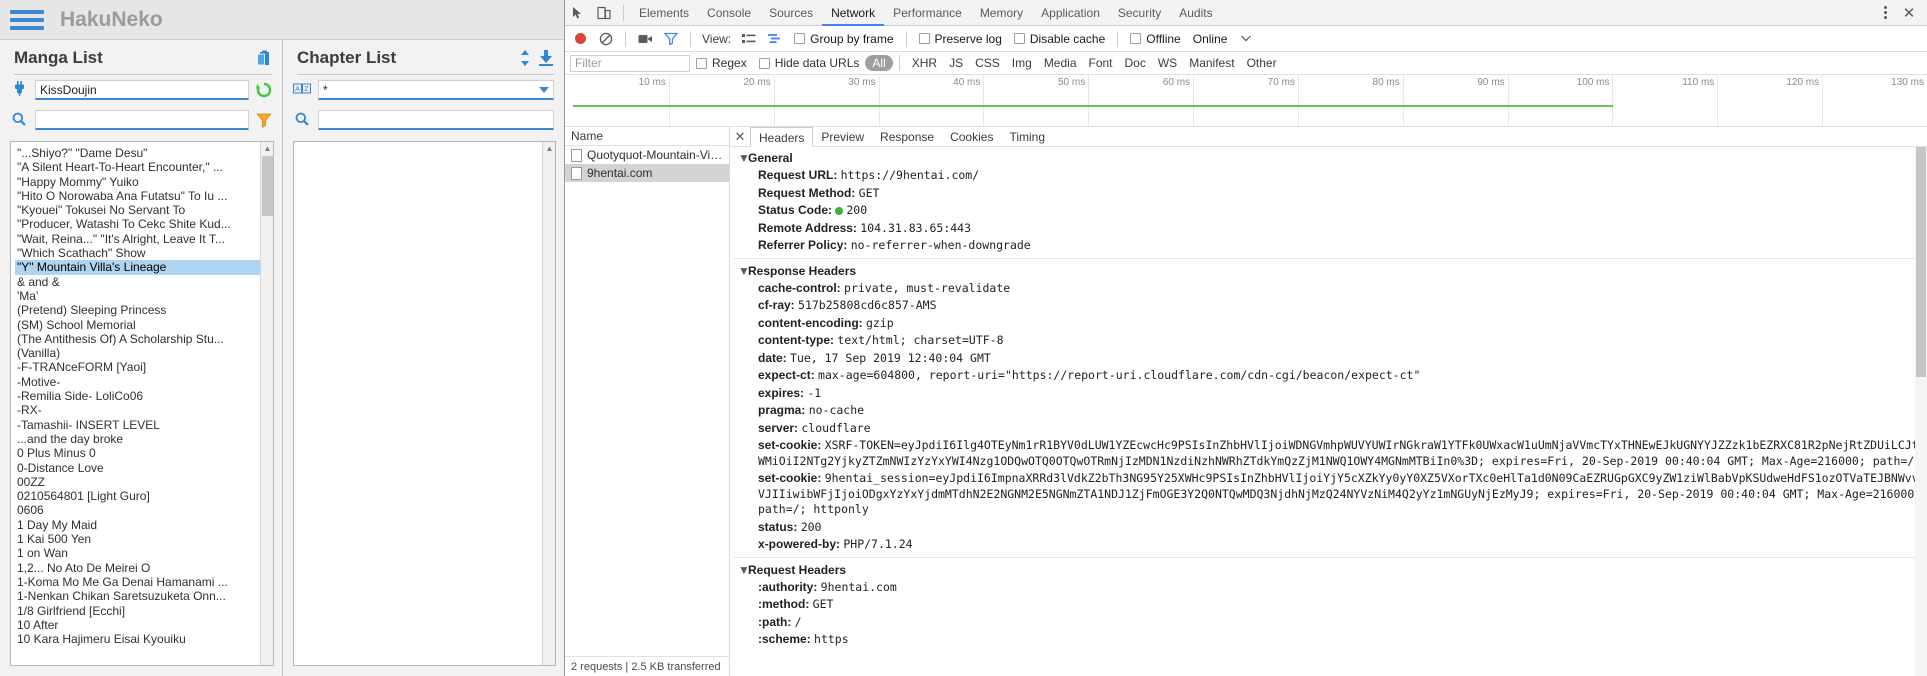  Describe the element at coordinates (264, 90) in the screenshot. I see `refresh-icon` at that location.